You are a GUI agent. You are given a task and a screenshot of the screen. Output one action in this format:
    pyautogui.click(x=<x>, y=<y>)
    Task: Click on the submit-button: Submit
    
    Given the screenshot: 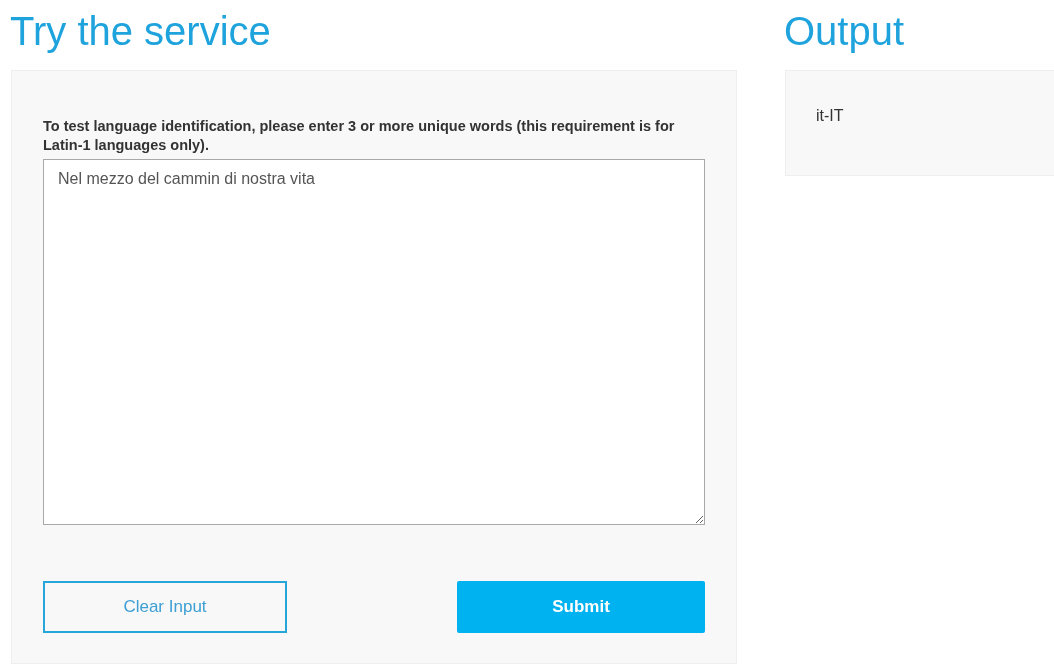 What is the action you would take?
    pyautogui.click(x=581, y=607)
    